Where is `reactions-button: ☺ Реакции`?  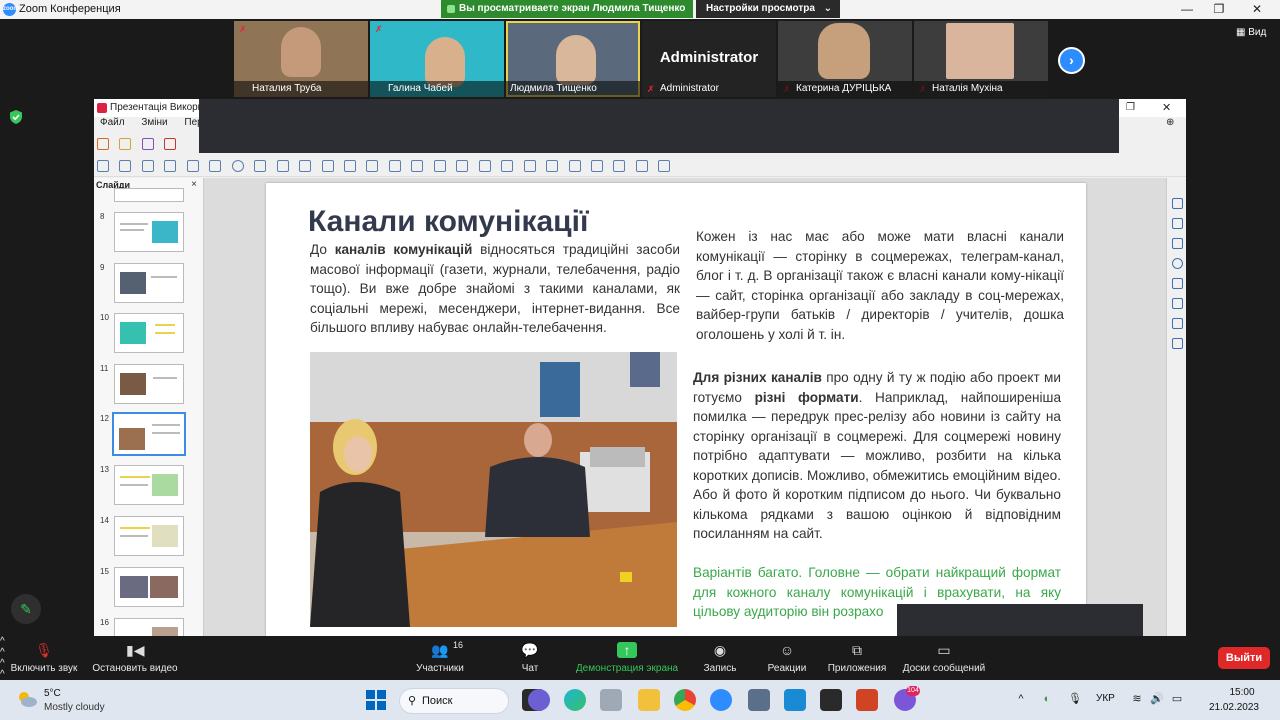 reactions-button: ☺ Реакции is located at coordinates (787, 658).